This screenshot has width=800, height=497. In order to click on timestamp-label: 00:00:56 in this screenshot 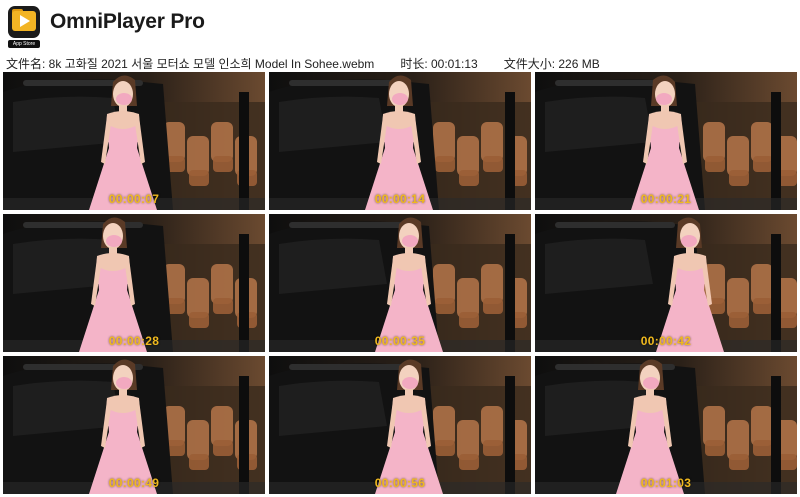, I will do `click(400, 483)`.